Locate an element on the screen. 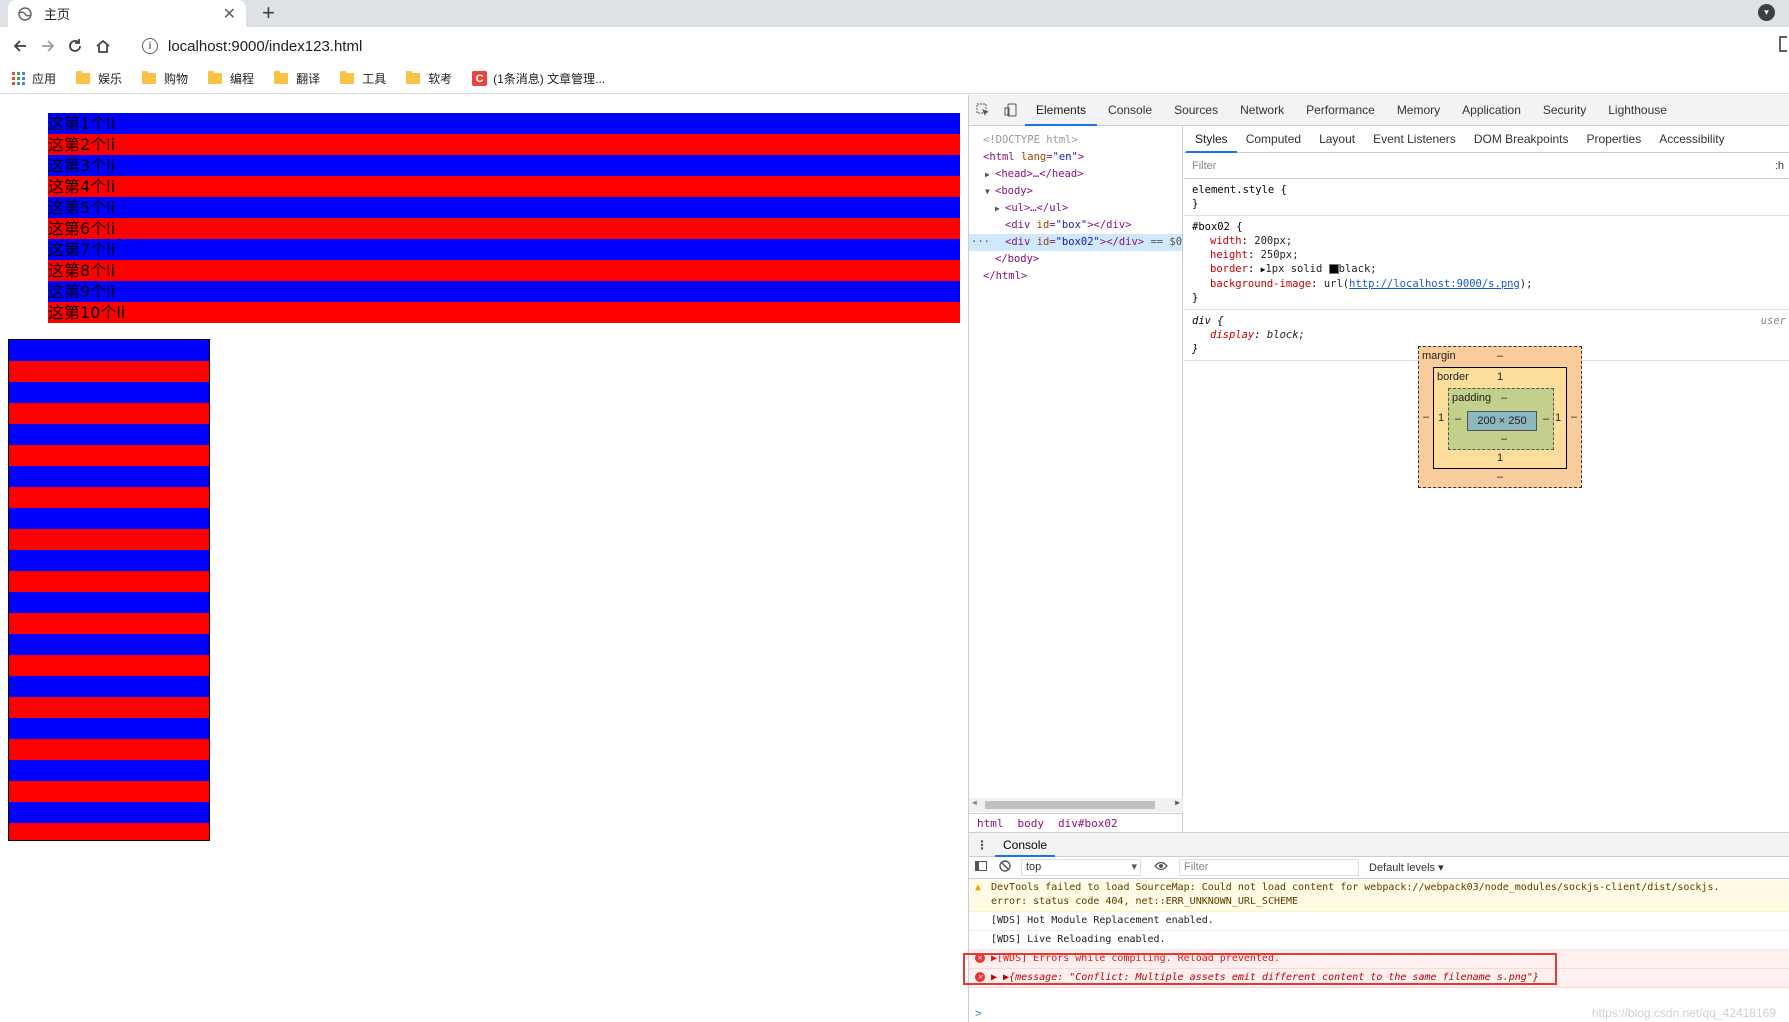 The width and height of the screenshot is (1789, 1022). eye-icon is located at coordinates (1161, 867).